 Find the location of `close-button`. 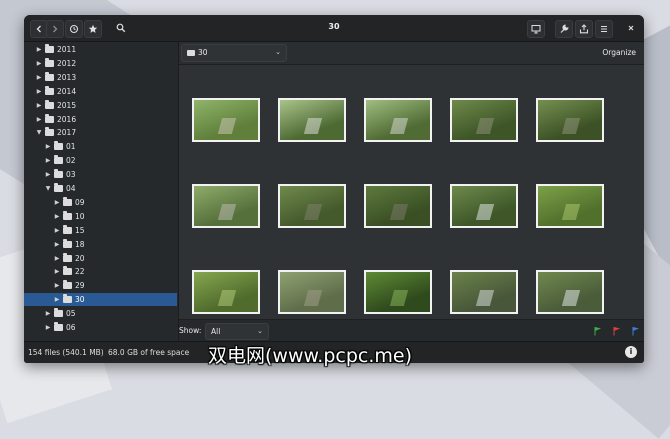

close-button is located at coordinates (631, 28).